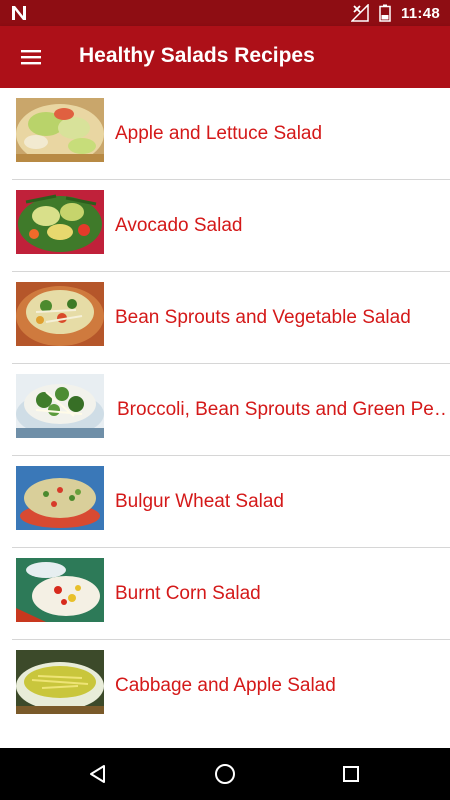 The height and width of the screenshot is (800, 450). Describe the element at coordinates (60, 314) in the screenshot. I see `bean-sprouts-salad-image` at that location.